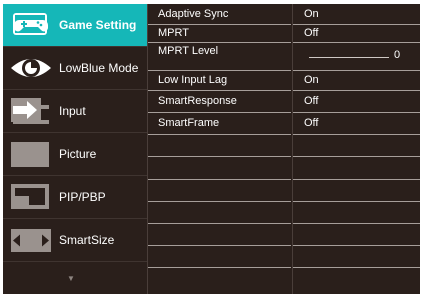 Image resolution: width=422 pixels, height=298 pixels. Describe the element at coordinates (311, 33) in the screenshot. I see `value-mprt: Off` at that location.